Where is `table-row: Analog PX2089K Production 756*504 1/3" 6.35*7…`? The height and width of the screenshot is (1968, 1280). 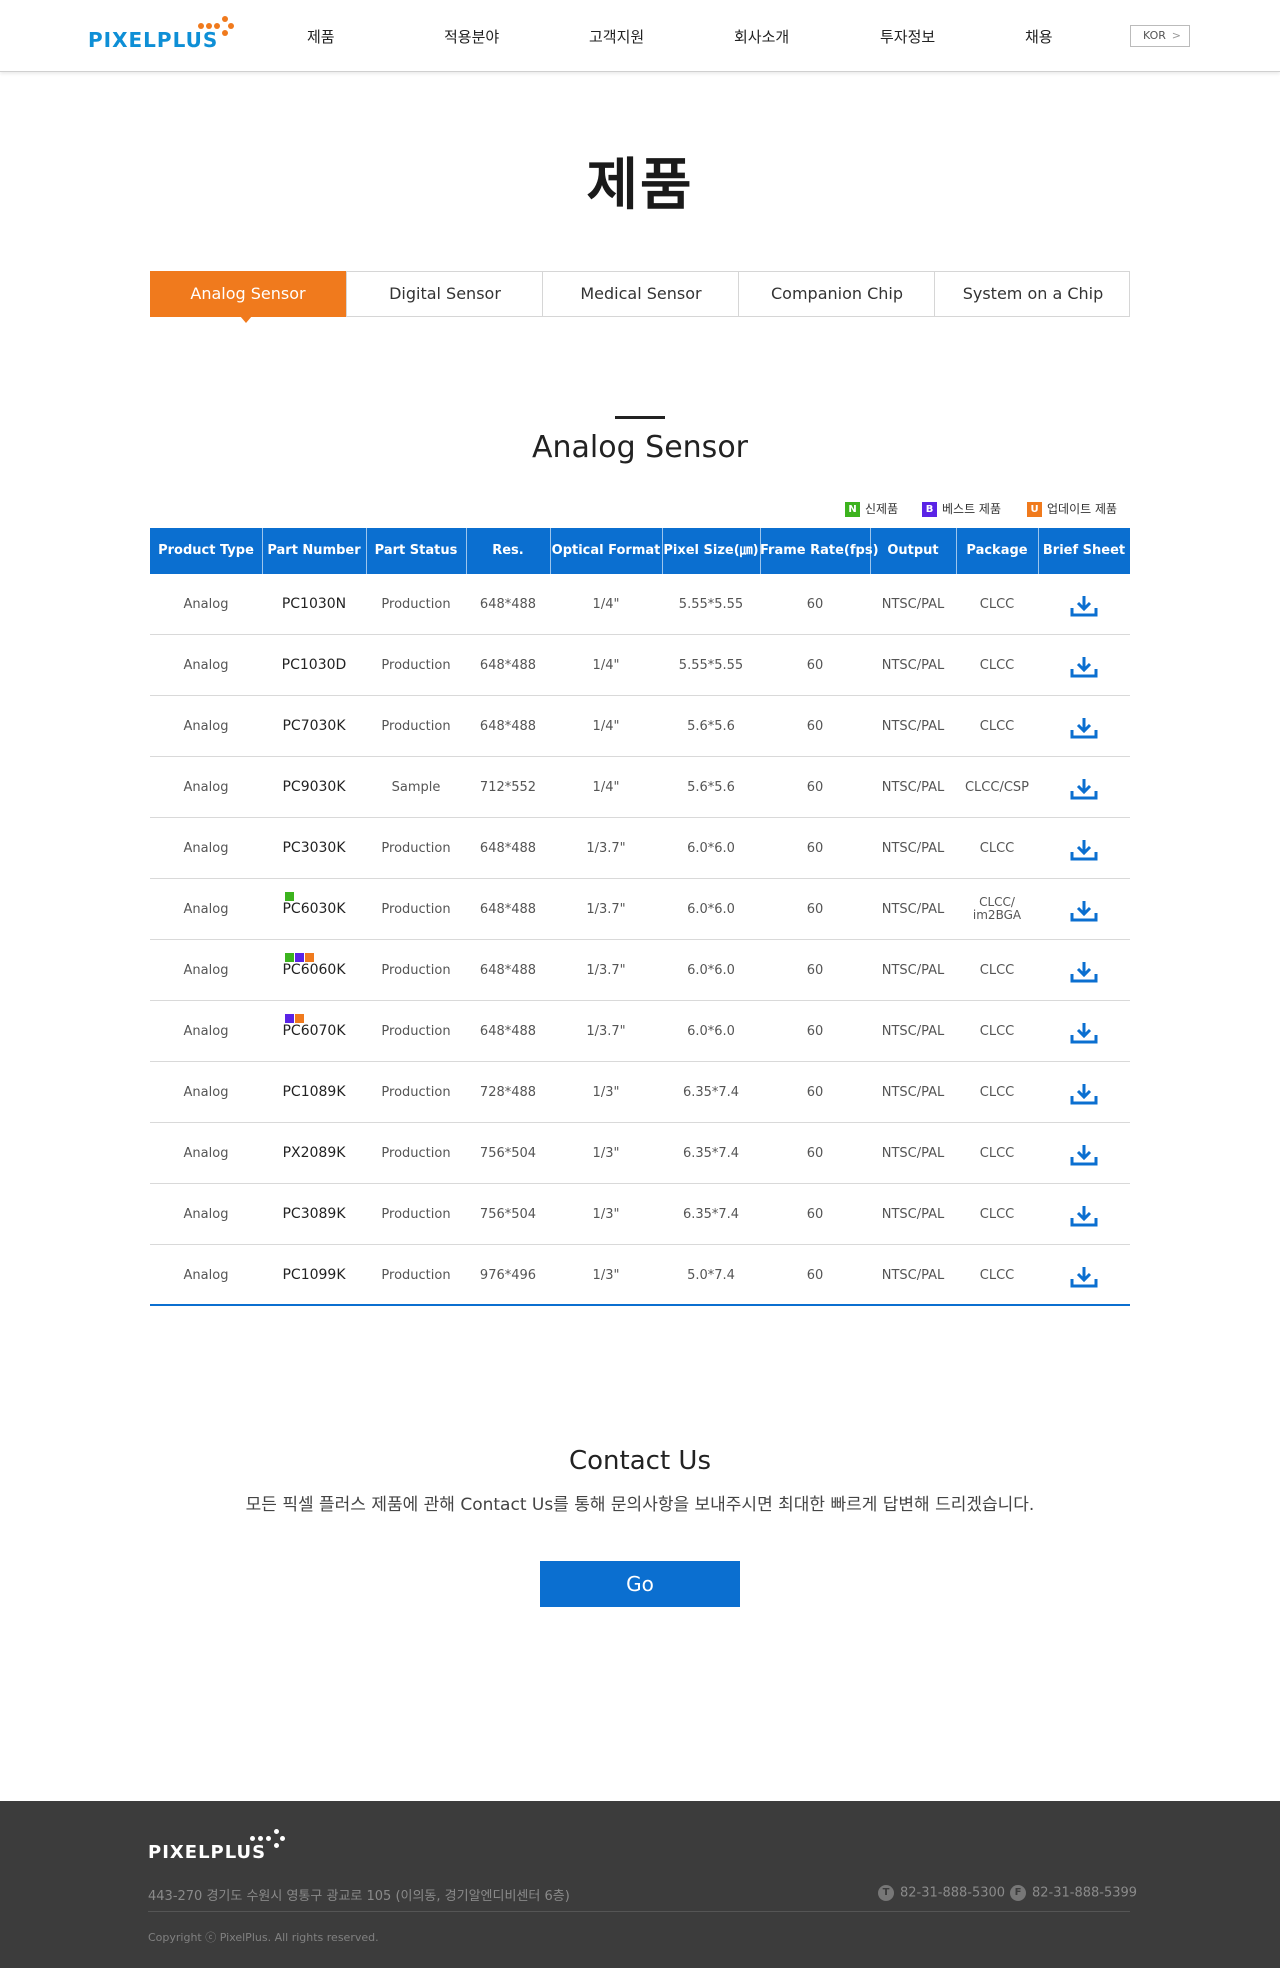
table-row: Analog PX2089K Production 756*504 1/3" 6.35*7… is located at coordinates (640, 1153).